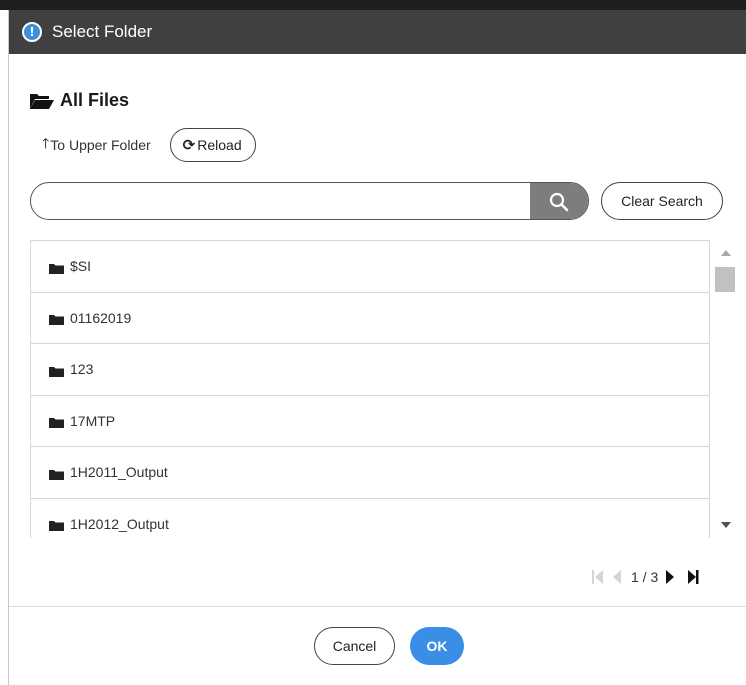  I want to click on folder-toolbar: 🡑 To Upper Folder ⟳ Reload, so click(149, 145).